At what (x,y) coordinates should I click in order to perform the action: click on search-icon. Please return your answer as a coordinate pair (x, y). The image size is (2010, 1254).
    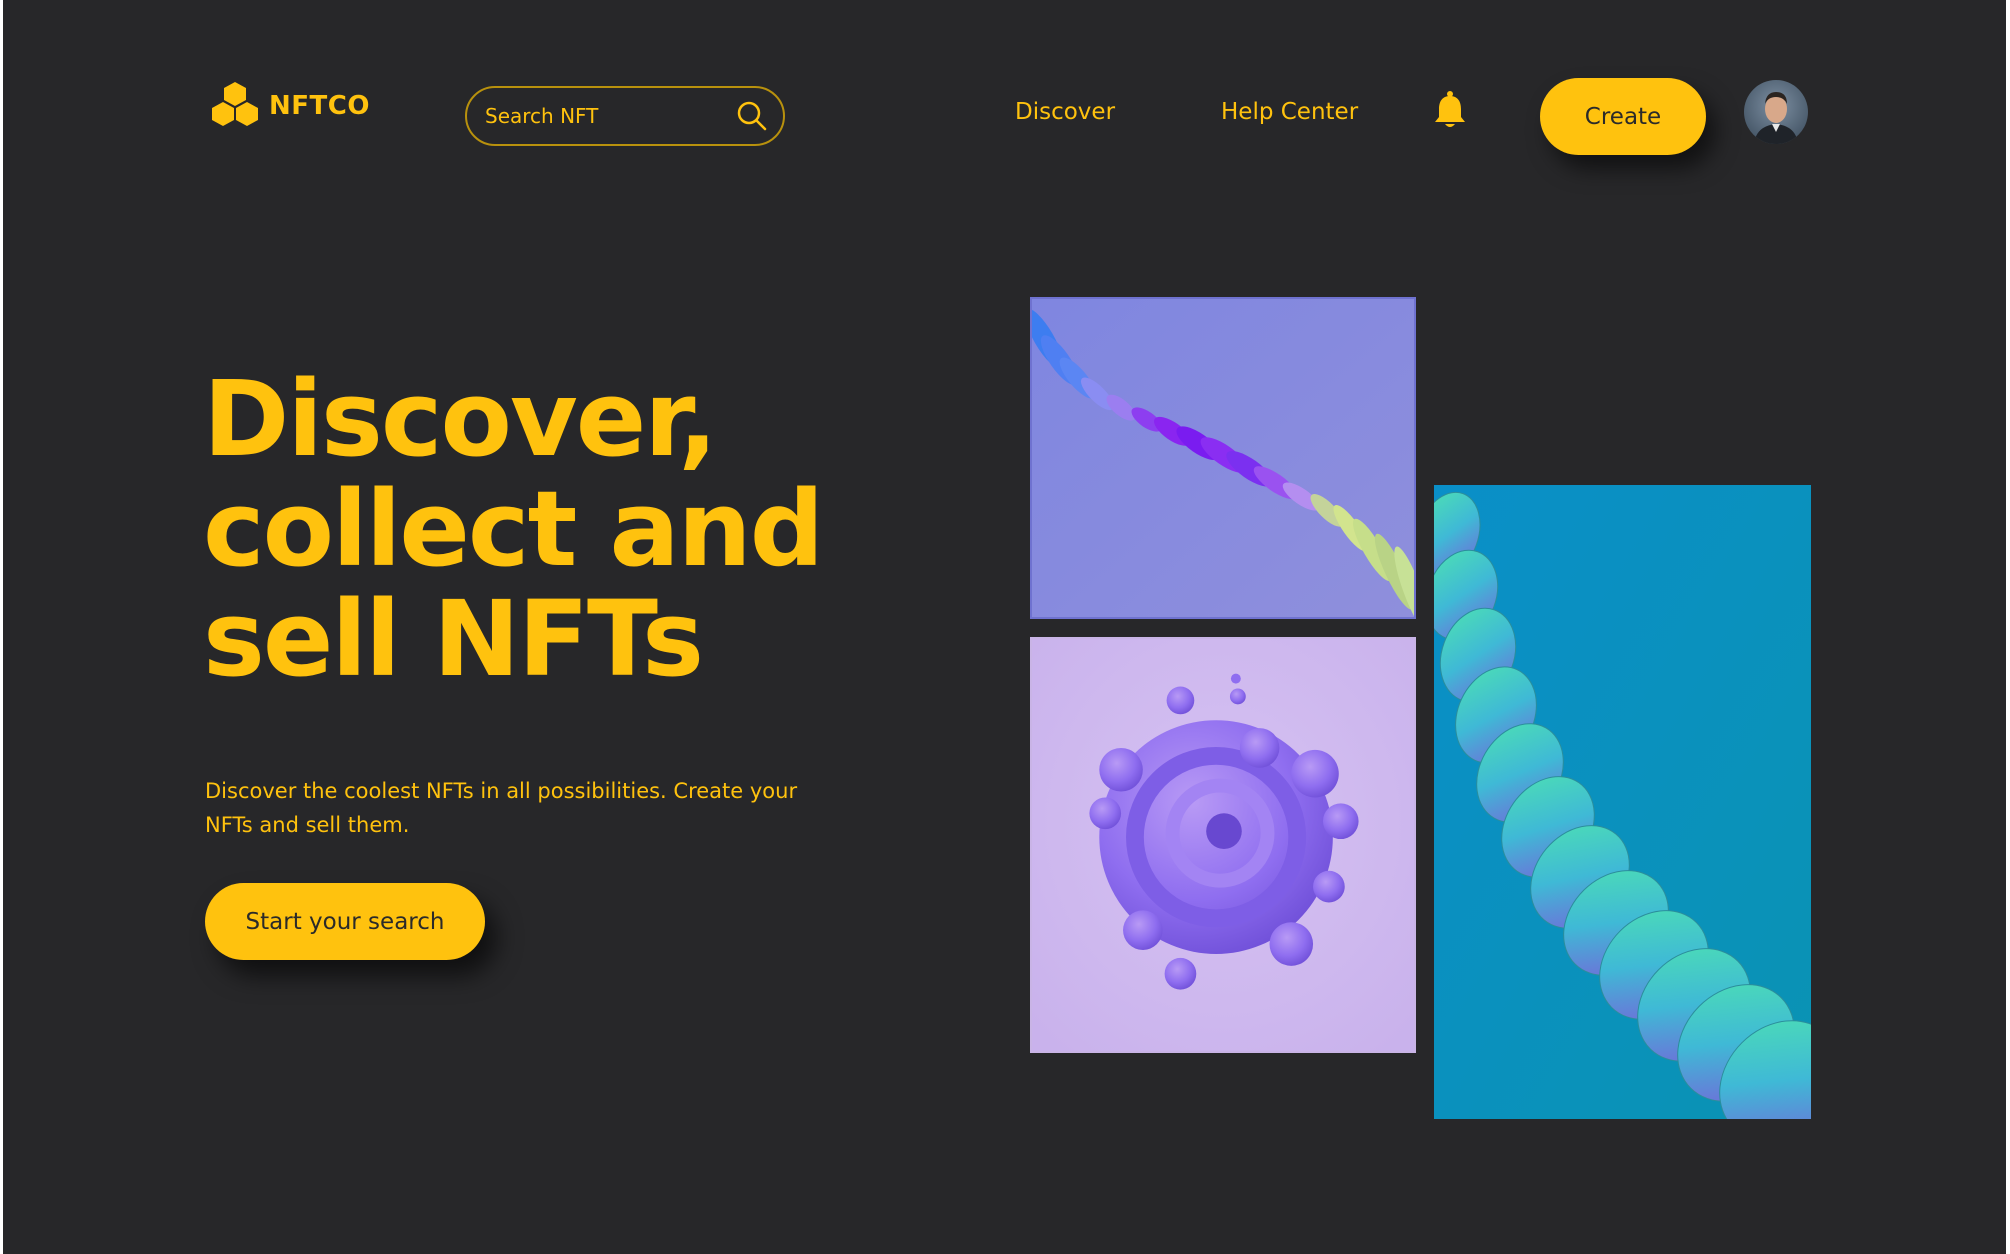
    Looking at the image, I should click on (752, 116).